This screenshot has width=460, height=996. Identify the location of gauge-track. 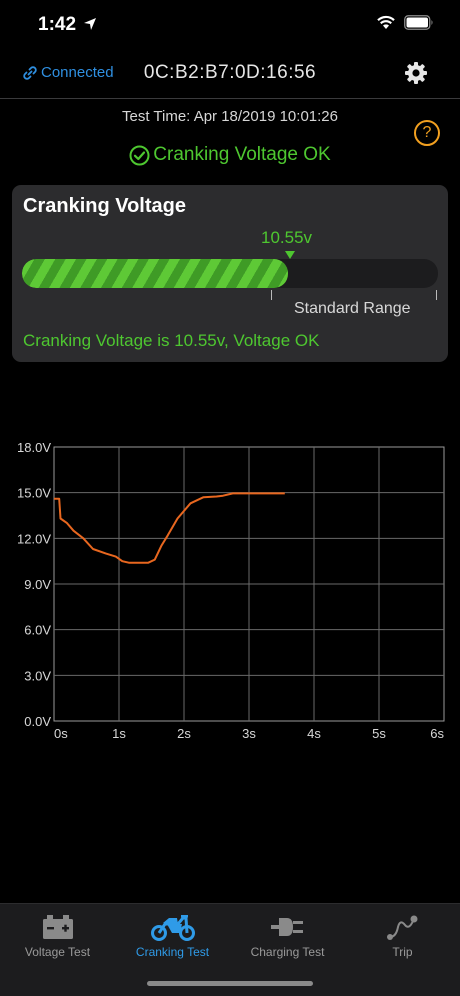
(230, 273).